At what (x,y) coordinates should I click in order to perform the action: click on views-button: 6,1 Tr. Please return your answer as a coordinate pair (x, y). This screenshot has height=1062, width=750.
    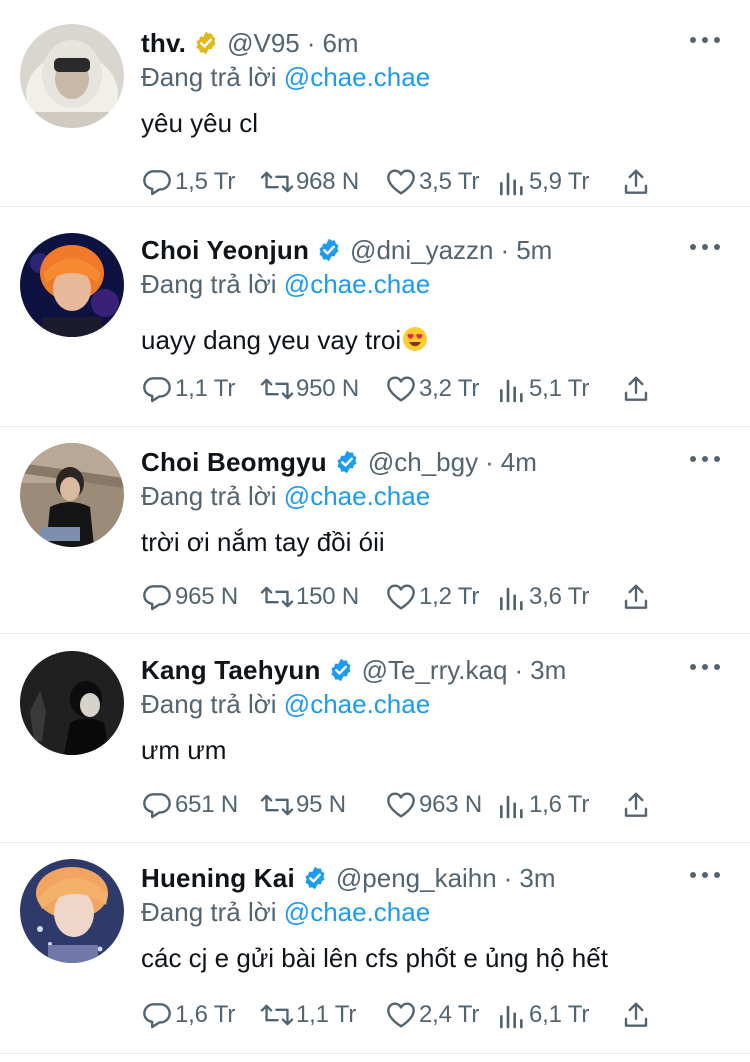
    Looking at the image, I should click on (559, 1015).